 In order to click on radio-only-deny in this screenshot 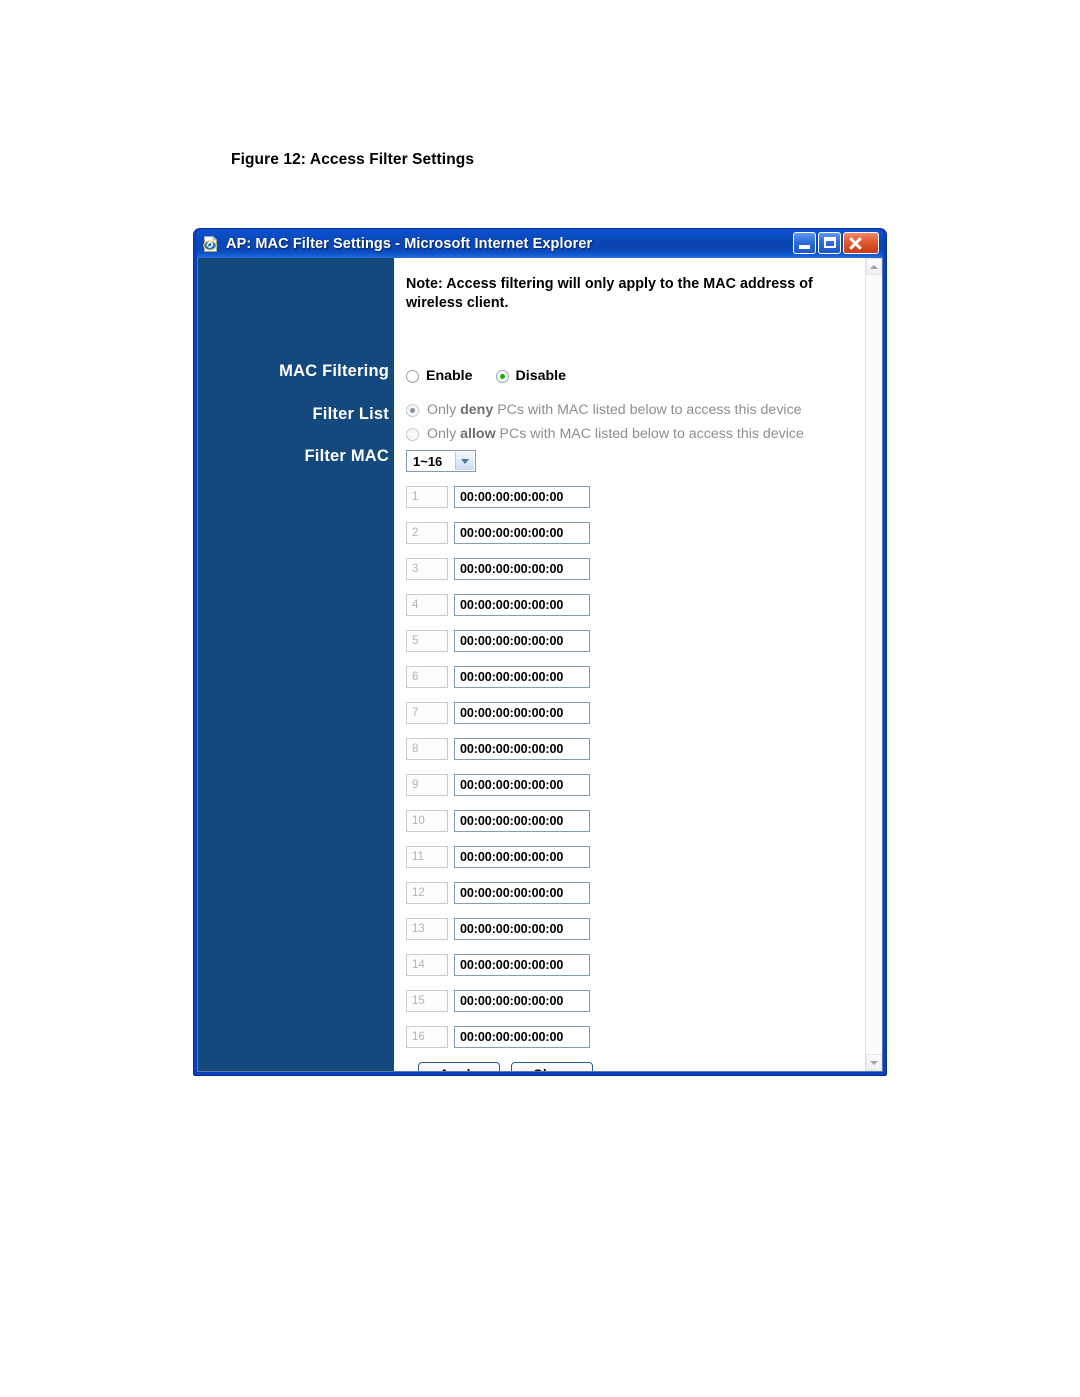, I will do `click(412, 410)`.